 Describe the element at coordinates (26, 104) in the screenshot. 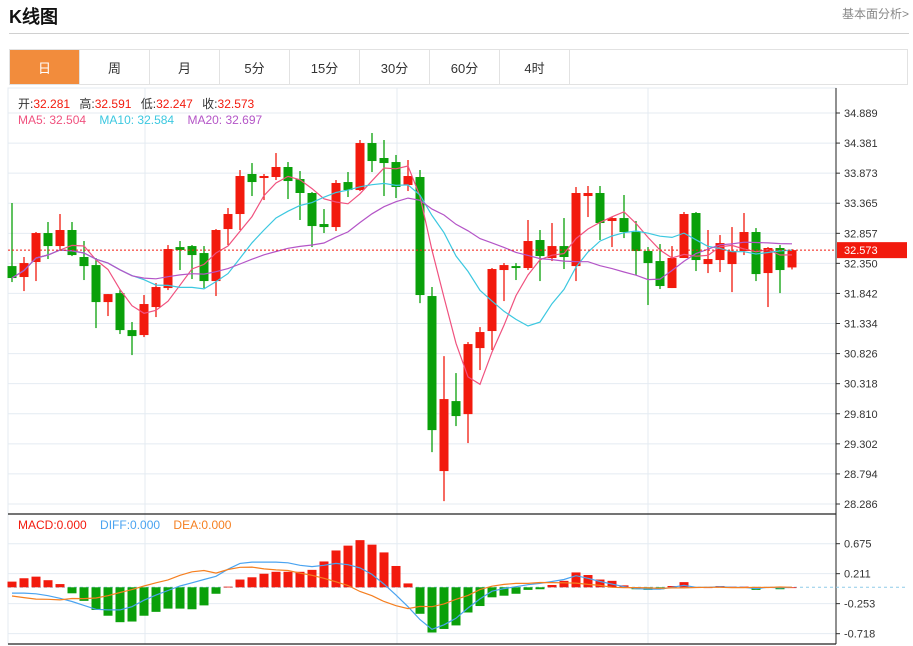

I see `open-label: 开:` at that location.